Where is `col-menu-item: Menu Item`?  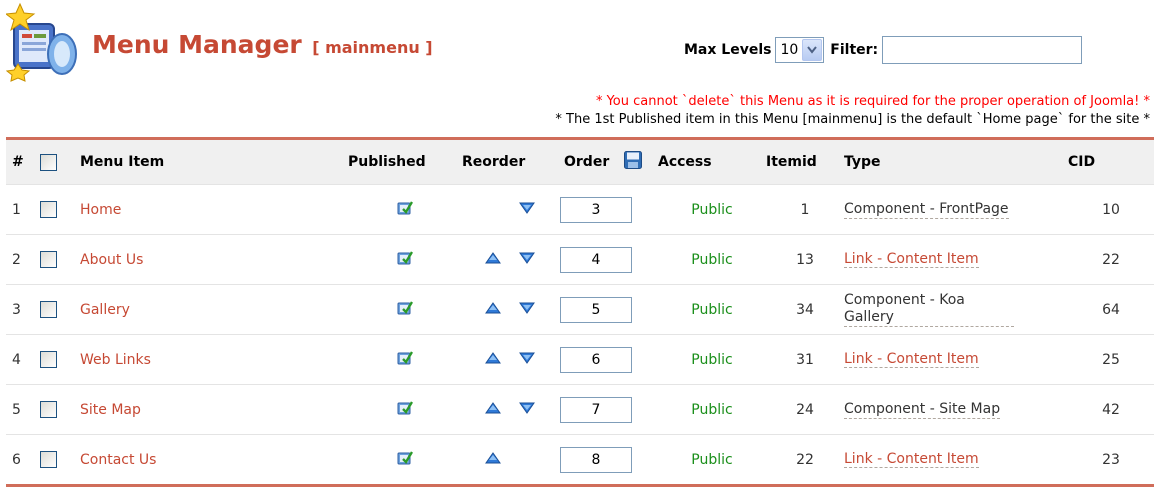
col-menu-item: Menu Item is located at coordinates (214, 161).